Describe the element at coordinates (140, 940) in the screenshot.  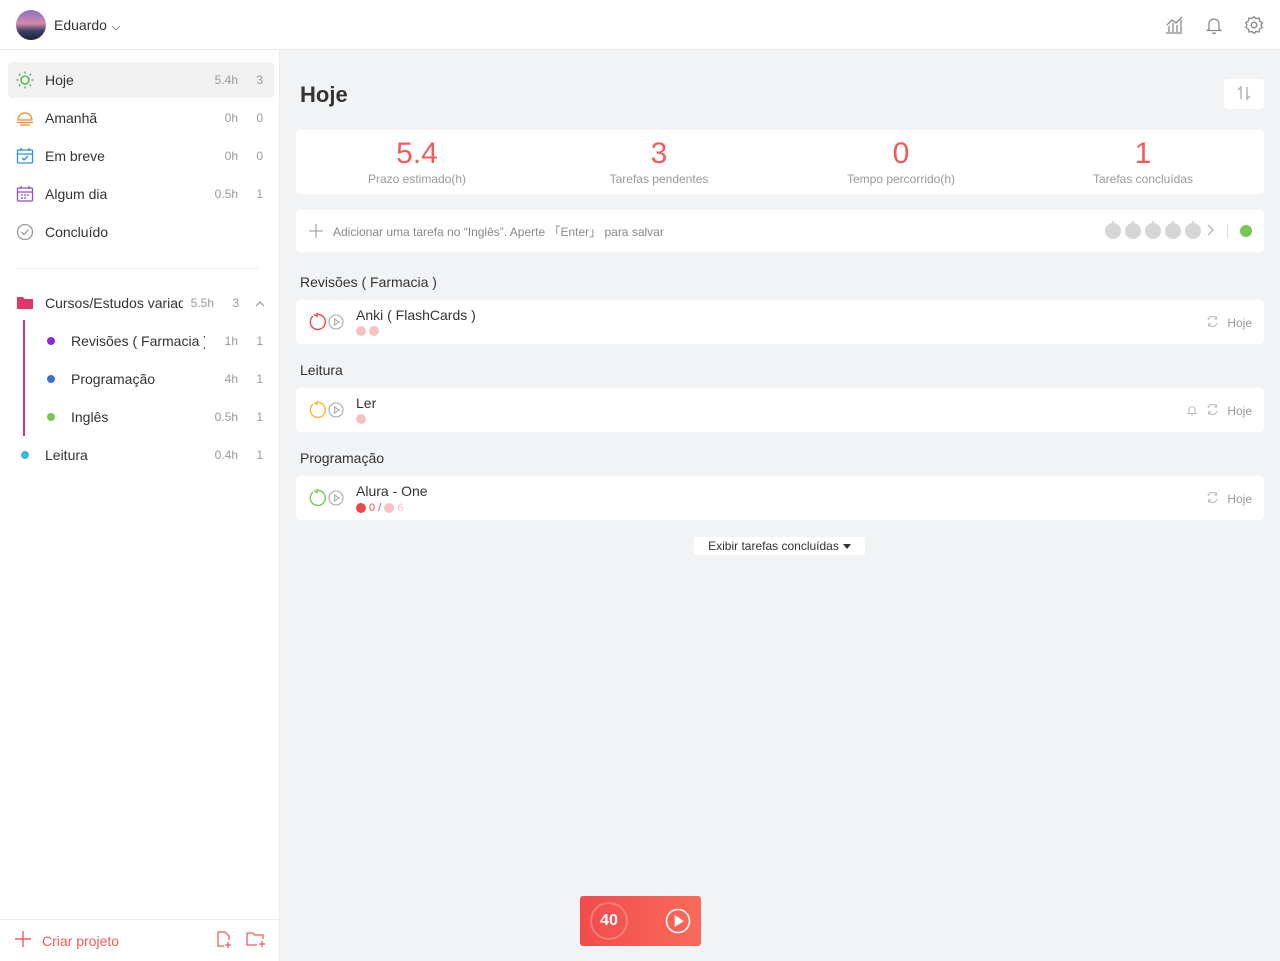
I see `sidebar-footer: Criar projeto` at that location.